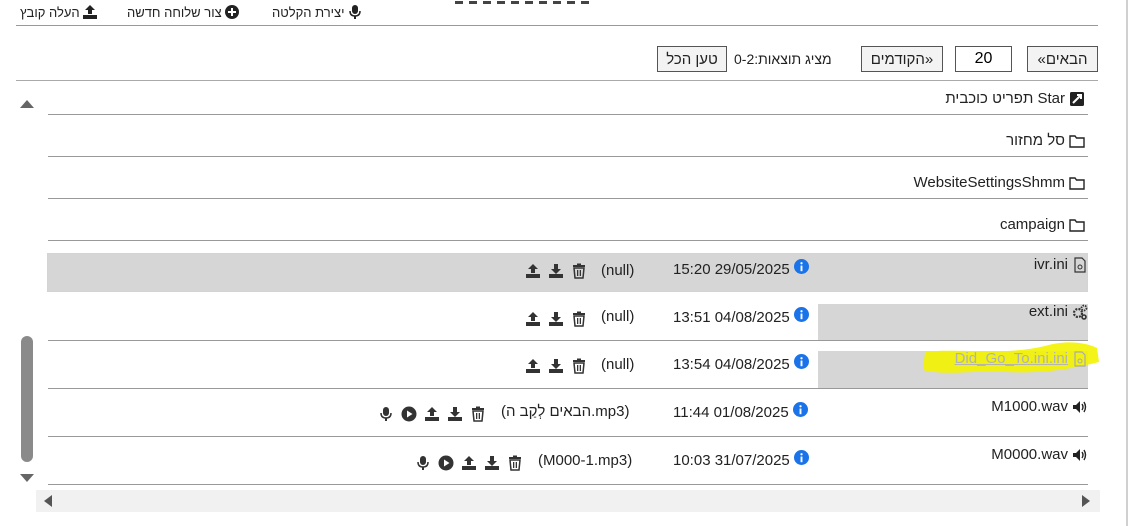 This screenshot has width=1138, height=526. Describe the element at coordinates (560, 2) in the screenshot. I see `clipped-title-fragment` at that location.